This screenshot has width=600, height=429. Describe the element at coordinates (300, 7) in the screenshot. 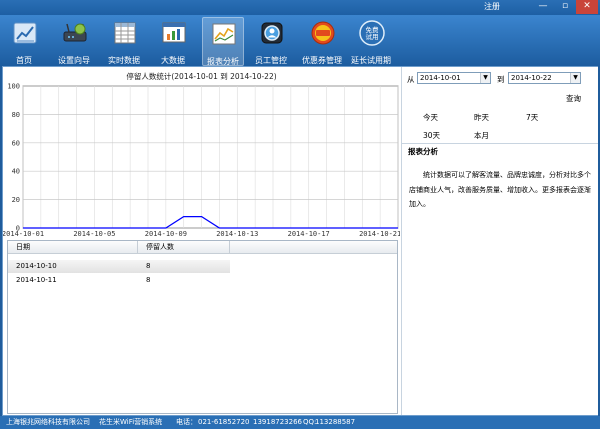

I see `title-bar: 注册 — ▫ ✕` at that location.